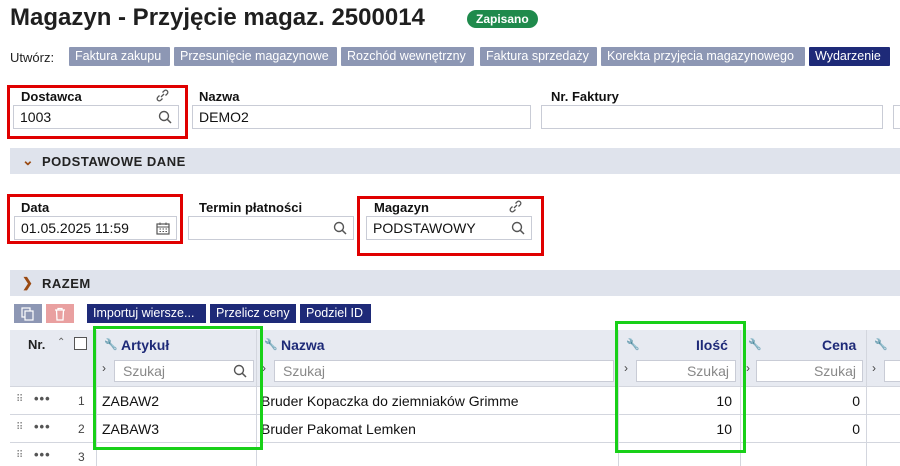 This screenshot has width=900, height=466. I want to click on next-search-input, so click(892, 371).